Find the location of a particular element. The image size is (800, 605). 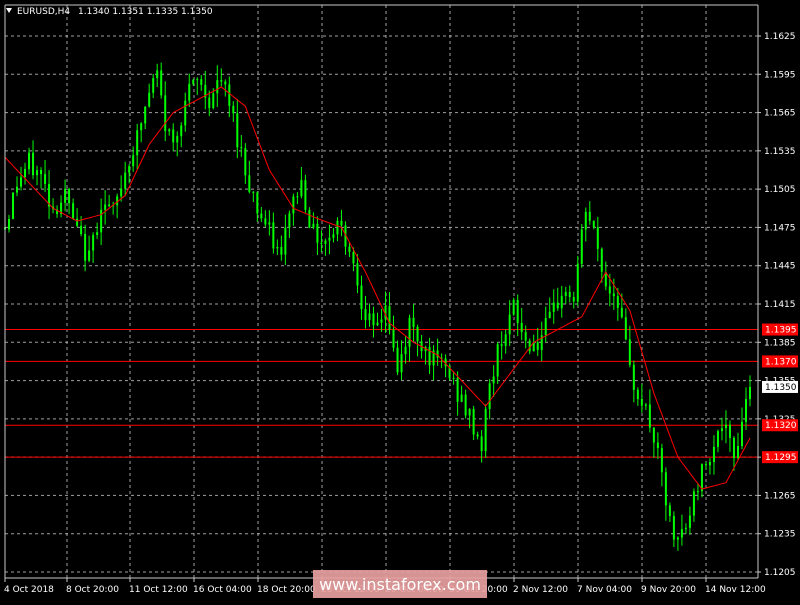

watermark-text: www.instaforex.com is located at coordinates (400, 584).